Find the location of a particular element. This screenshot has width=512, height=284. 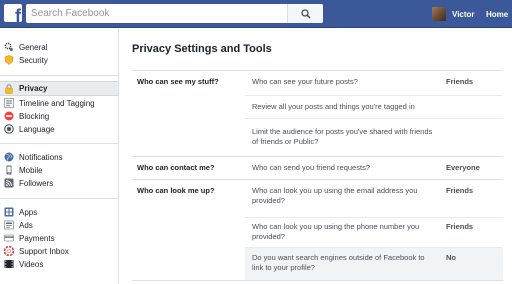

sidebar-item-privacy: Privacy is located at coordinates (59, 88).